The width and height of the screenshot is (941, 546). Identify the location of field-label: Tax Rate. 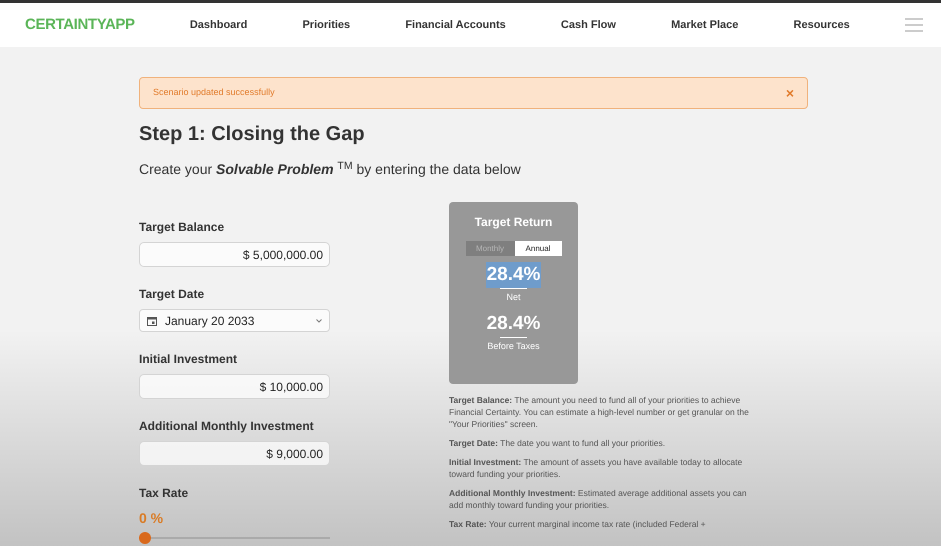
(164, 493).